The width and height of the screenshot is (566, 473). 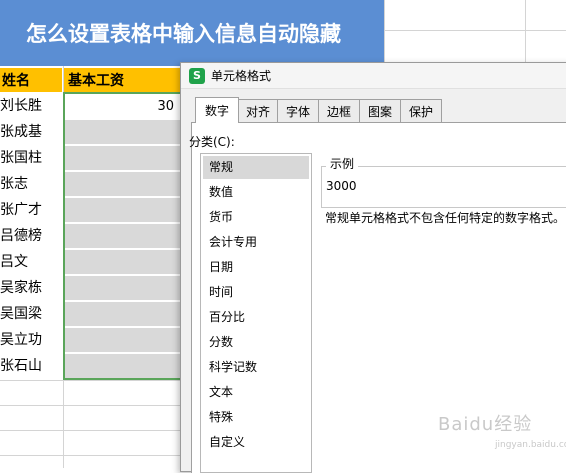 I want to click on wps-app-icon: S, so click(x=197, y=75).